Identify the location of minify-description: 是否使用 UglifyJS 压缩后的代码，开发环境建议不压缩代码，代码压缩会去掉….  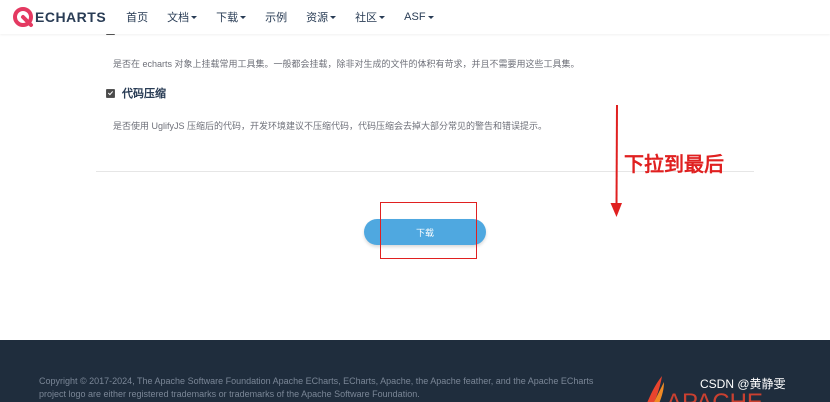
(330, 126).